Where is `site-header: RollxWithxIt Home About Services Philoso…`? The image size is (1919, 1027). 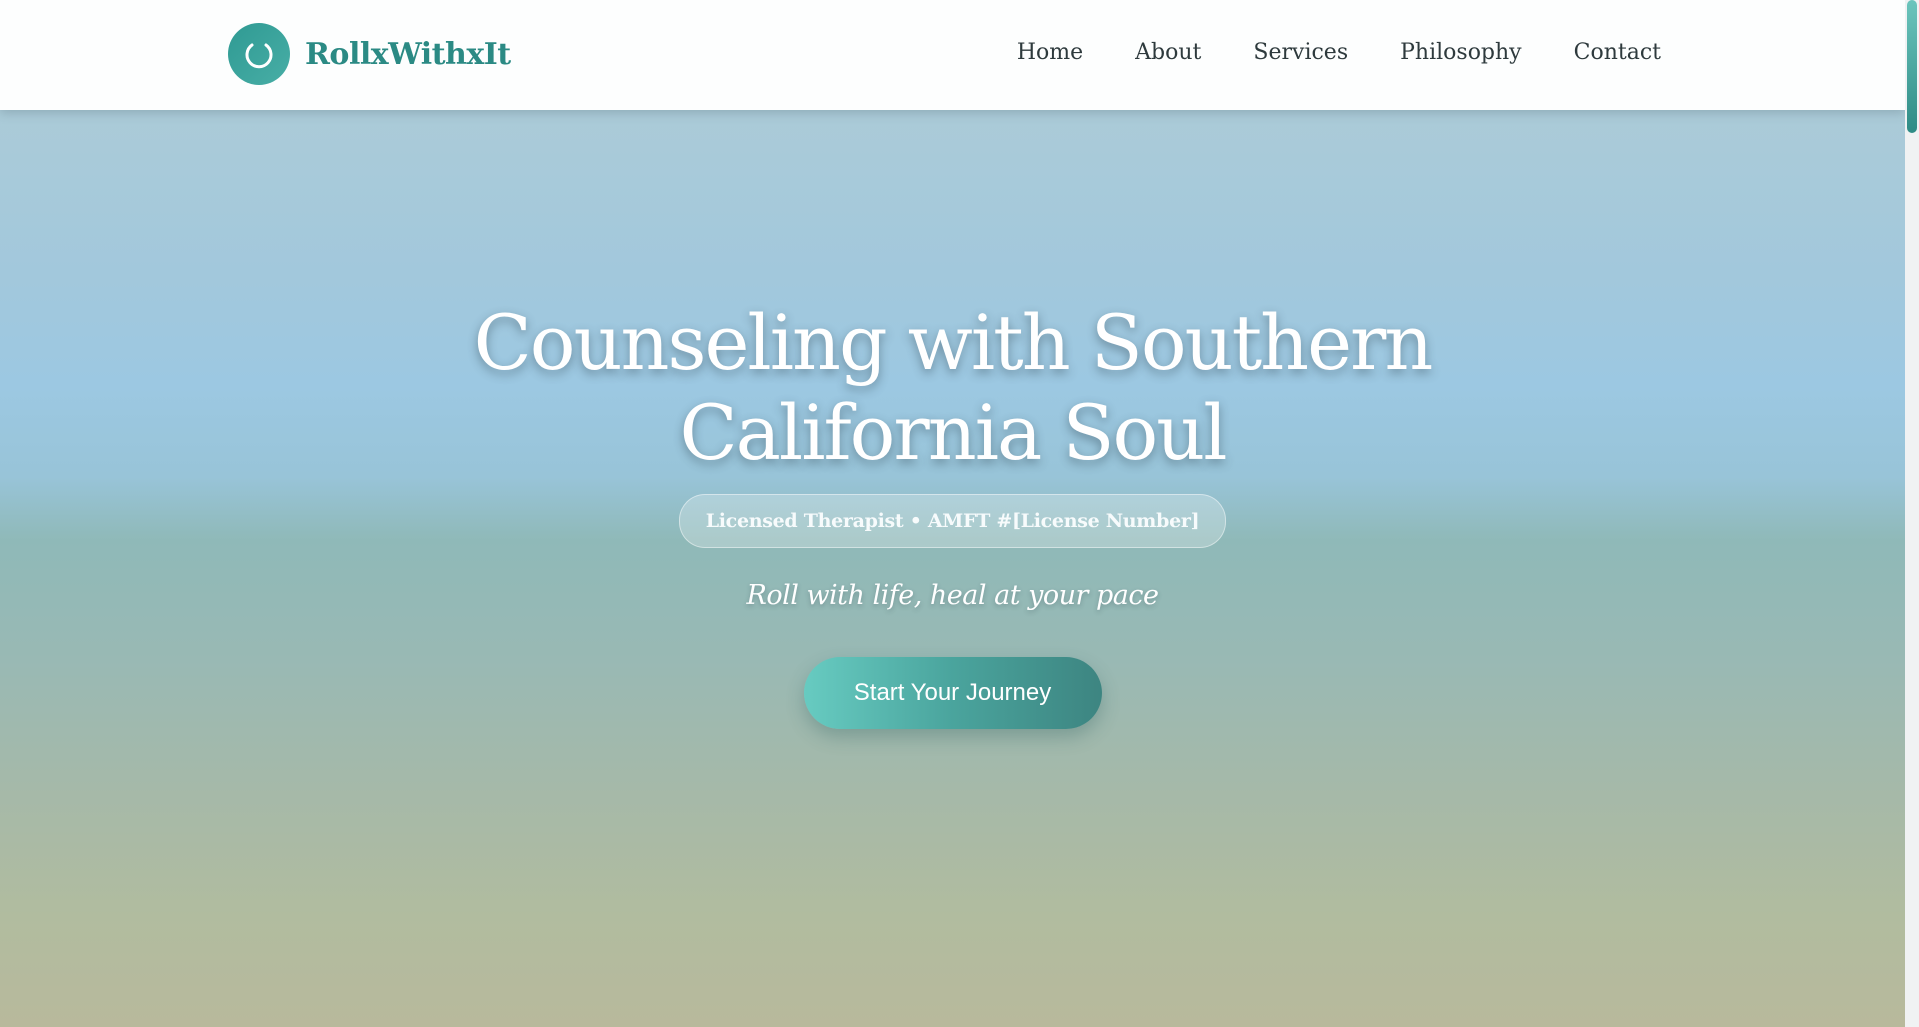
site-header: RollxWithxIt Home About Services Philoso… is located at coordinates (952, 55).